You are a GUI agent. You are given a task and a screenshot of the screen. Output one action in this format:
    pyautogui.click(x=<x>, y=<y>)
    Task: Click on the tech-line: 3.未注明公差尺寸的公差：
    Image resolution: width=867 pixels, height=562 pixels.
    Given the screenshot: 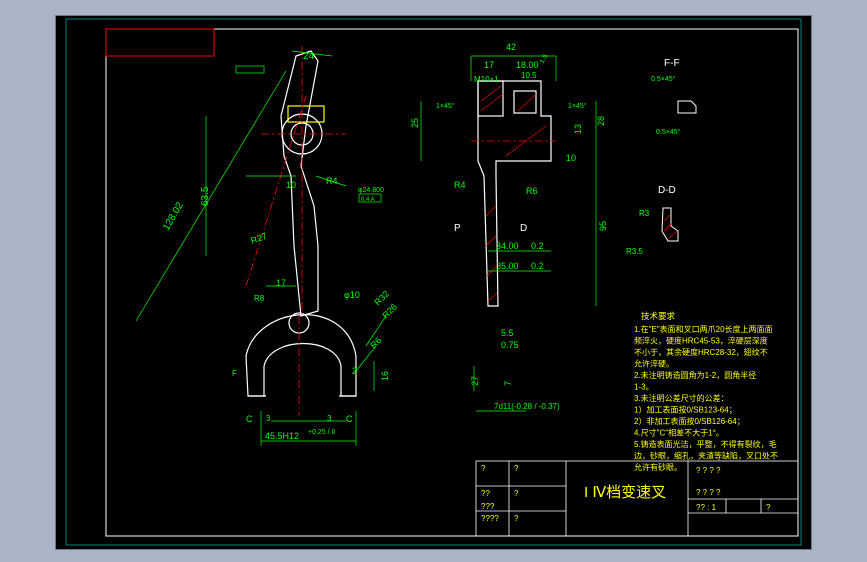 What is the action you would take?
    pyautogui.click(x=681, y=398)
    